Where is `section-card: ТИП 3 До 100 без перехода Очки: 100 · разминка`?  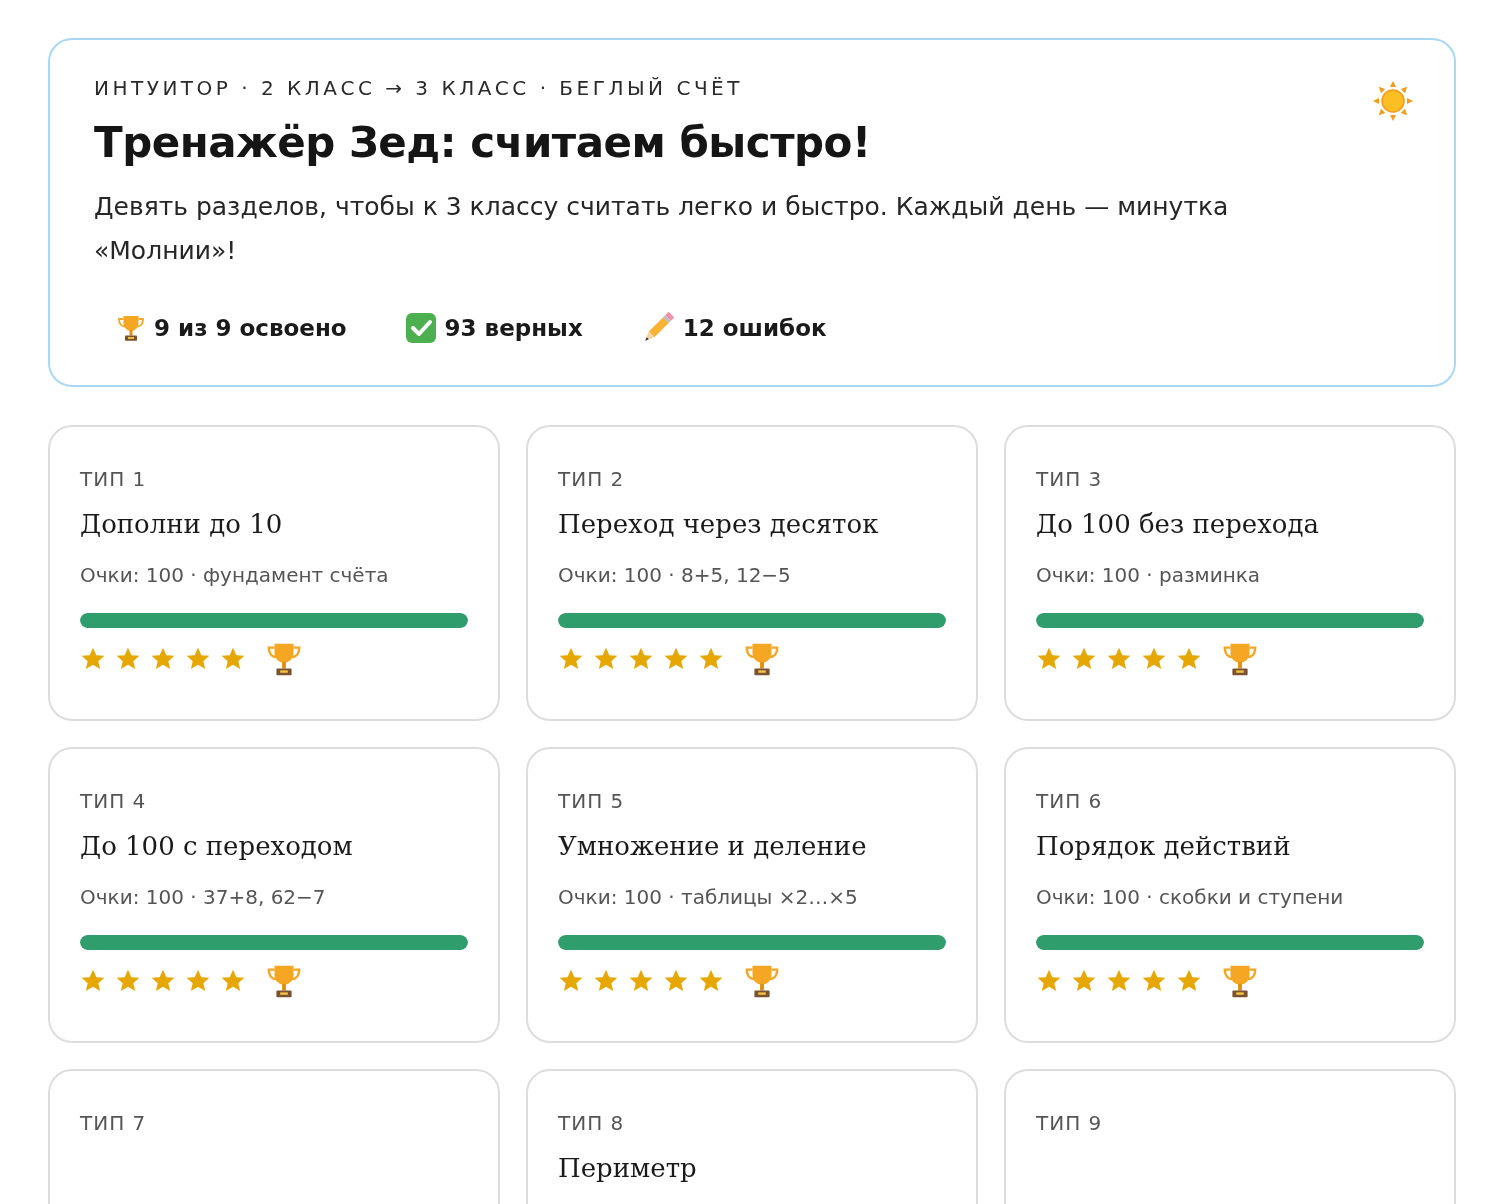
section-card: ТИП 3 До 100 без перехода Очки: 100 · разминка is located at coordinates (1230, 573).